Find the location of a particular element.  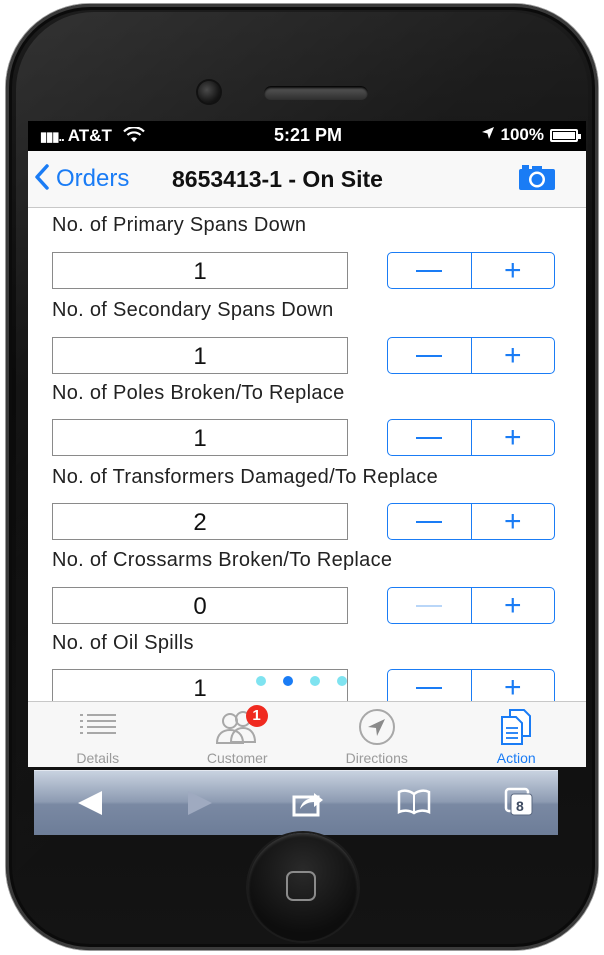

tab-details: Details is located at coordinates (98, 734).